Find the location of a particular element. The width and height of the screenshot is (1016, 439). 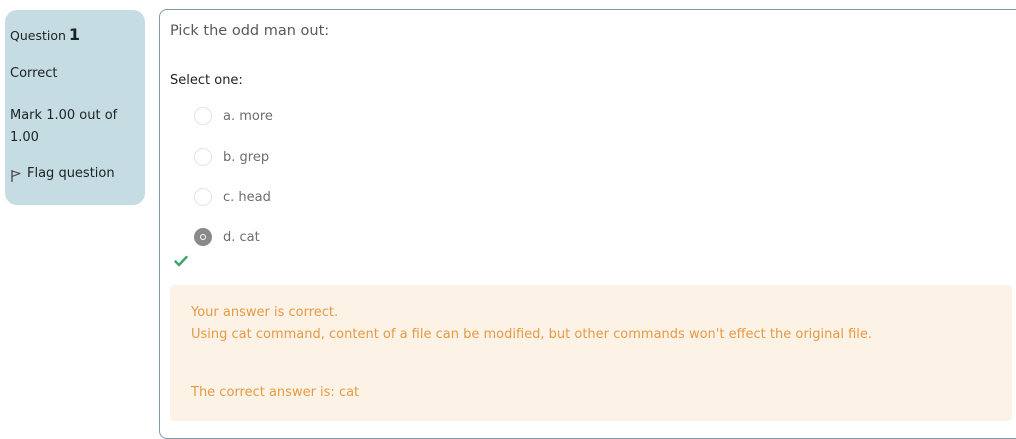

answer-label-a: a. more is located at coordinates (248, 116).